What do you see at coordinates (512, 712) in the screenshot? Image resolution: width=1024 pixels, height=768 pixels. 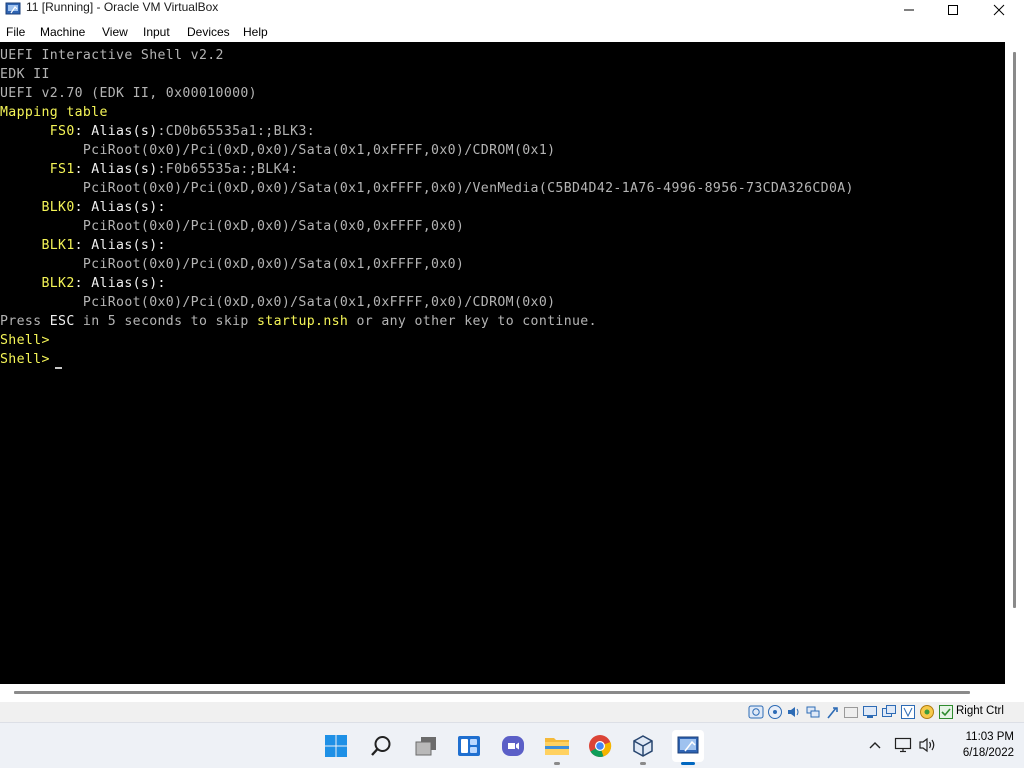 I see `status-bar: Right Ctrl` at bounding box center [512, 712].